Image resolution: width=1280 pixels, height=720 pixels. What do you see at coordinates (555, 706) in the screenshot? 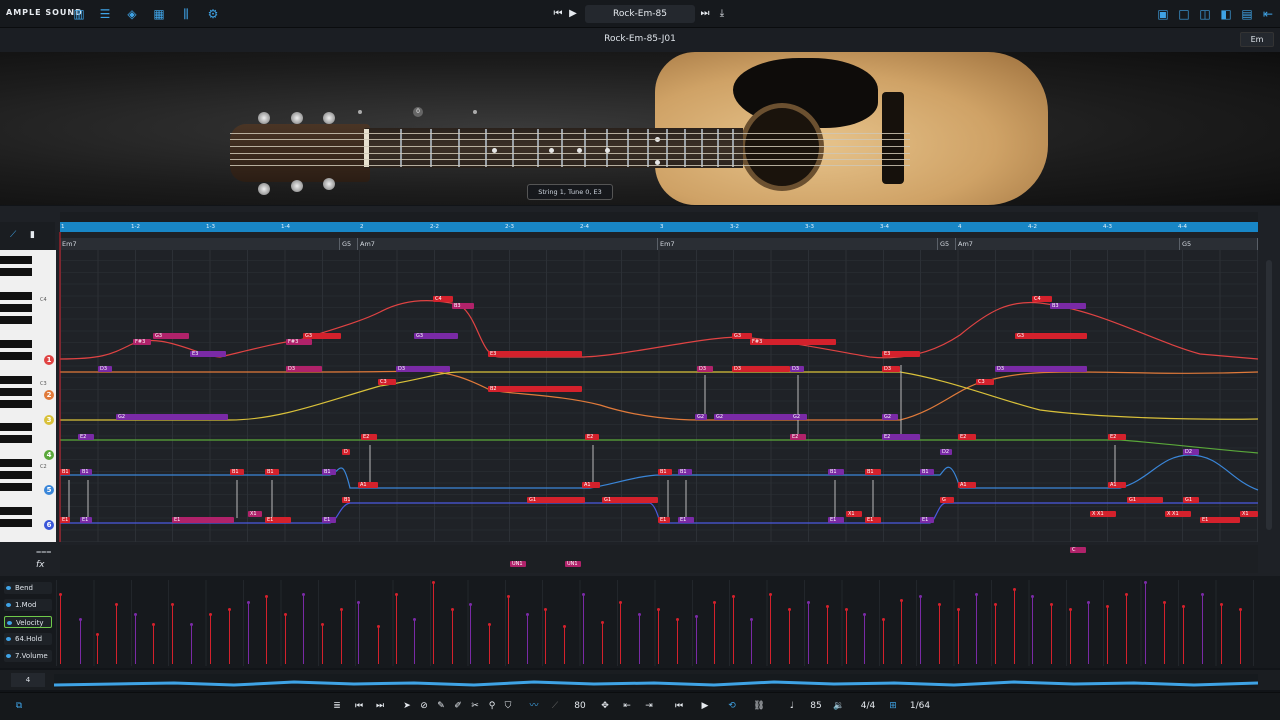
I see `line-icon: ⟋` at bounding box center [555, 706].